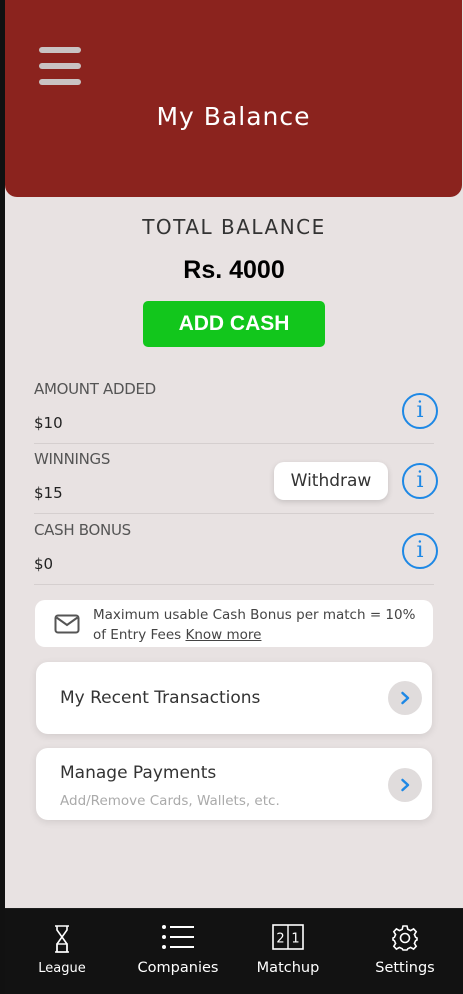  Describe the element at coordinates (178, 951) in the screenshot. I see `nav-companies: Companies` at that location.